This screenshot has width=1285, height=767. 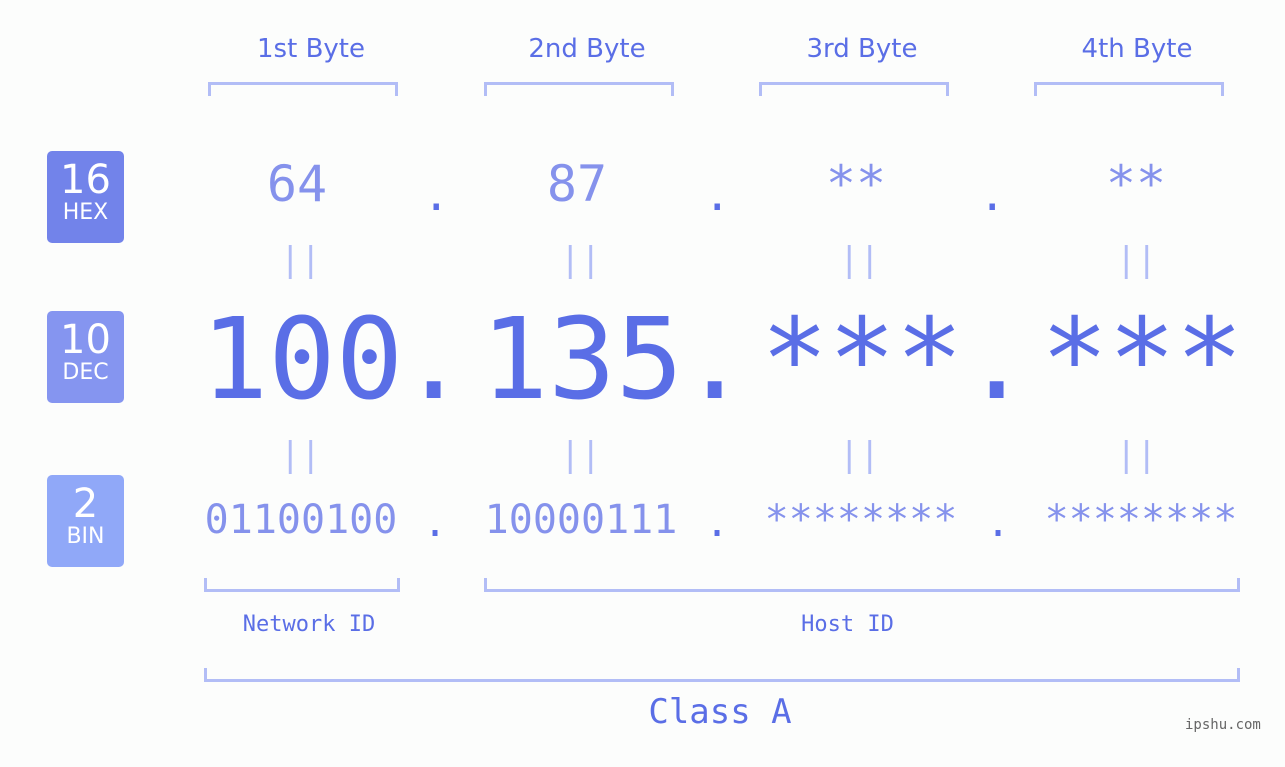 I want to click on dec-badge: 10 DEC, so click(x=85, y=357).